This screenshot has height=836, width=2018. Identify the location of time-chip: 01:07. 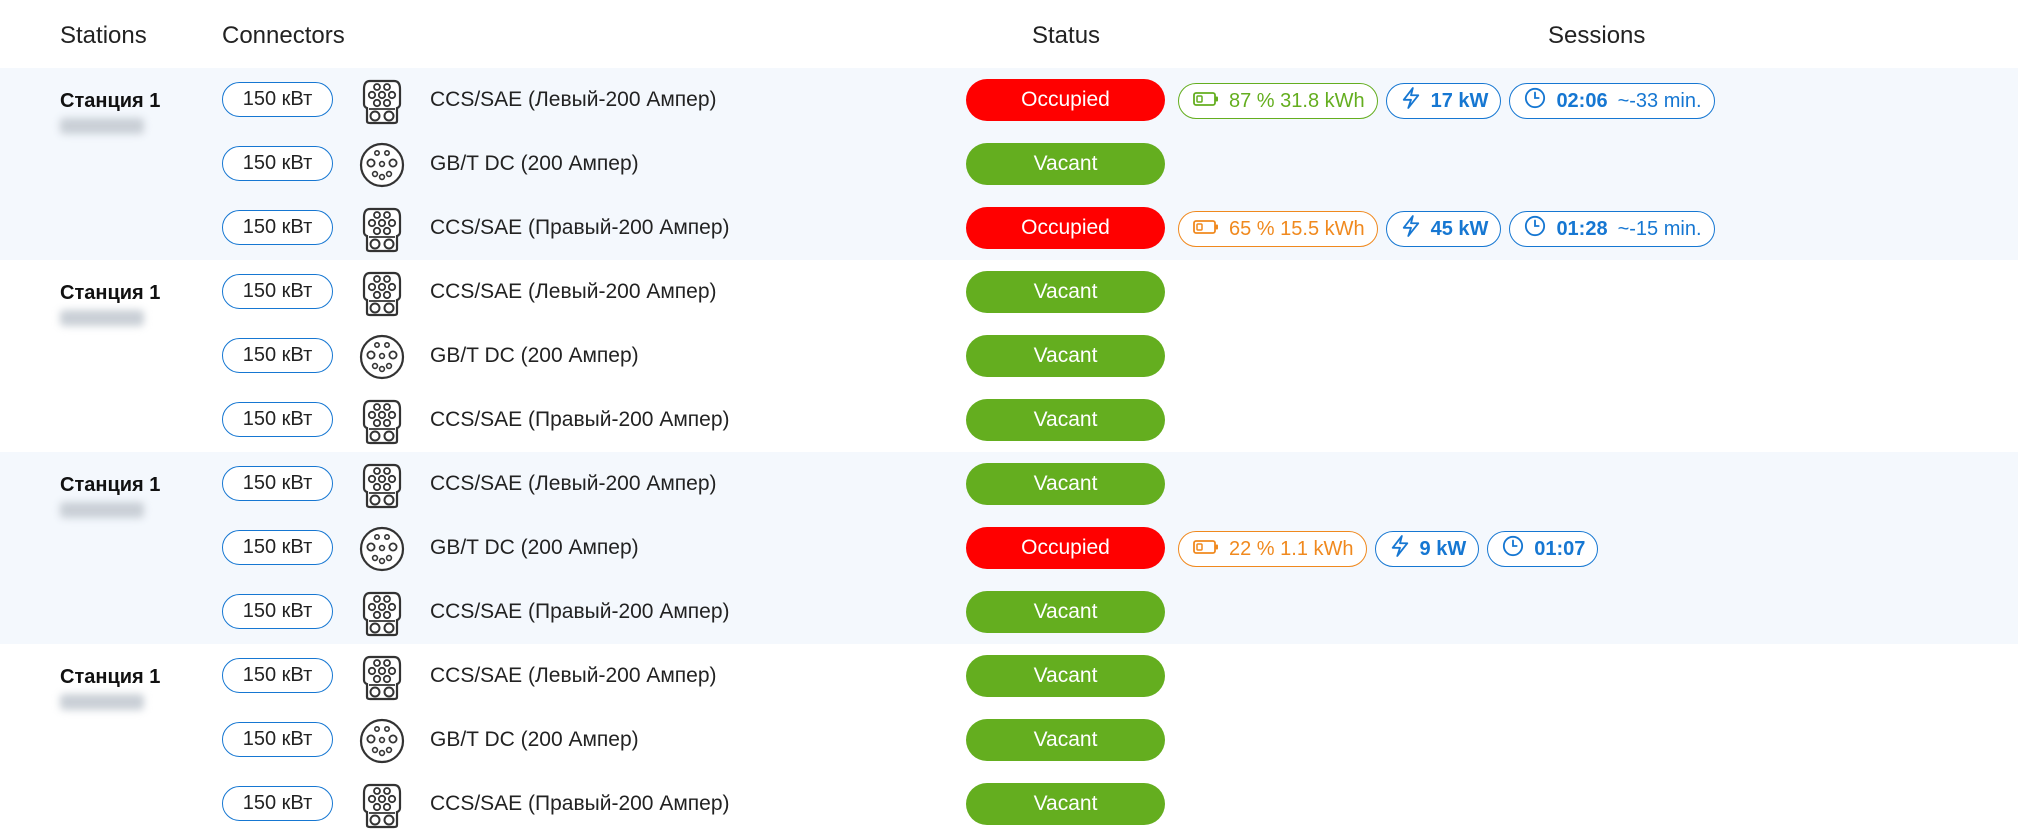
(1543, 549).